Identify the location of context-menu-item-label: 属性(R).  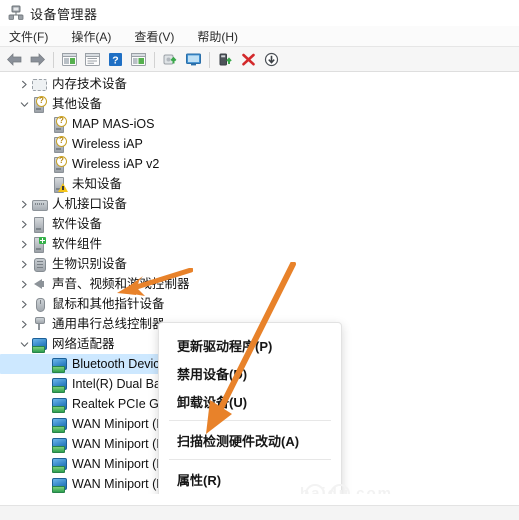
(199, 480).